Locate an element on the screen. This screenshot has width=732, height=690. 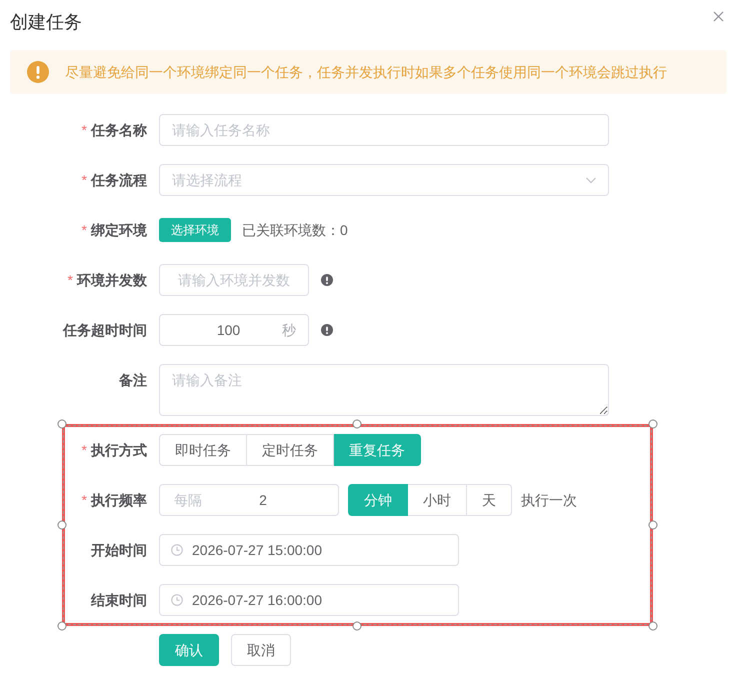
field-label: 环境并发数 is located at coordinates (112, 280).